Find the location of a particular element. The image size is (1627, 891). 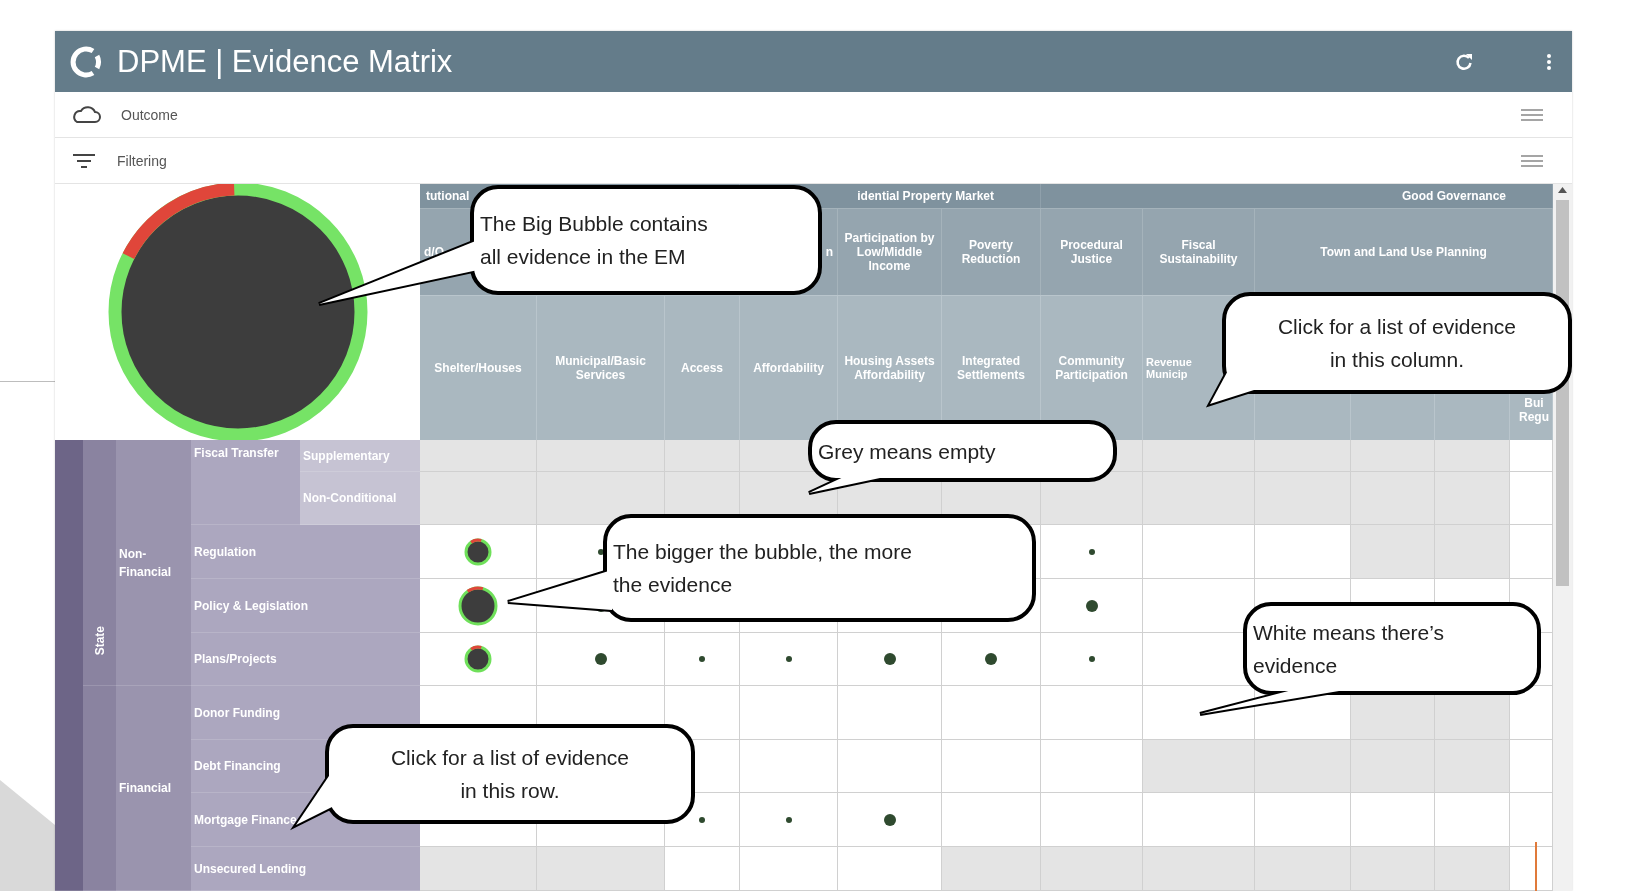

column-subgroup-header: Participation by Low/Middle Income is located at coordinates (890, 251).